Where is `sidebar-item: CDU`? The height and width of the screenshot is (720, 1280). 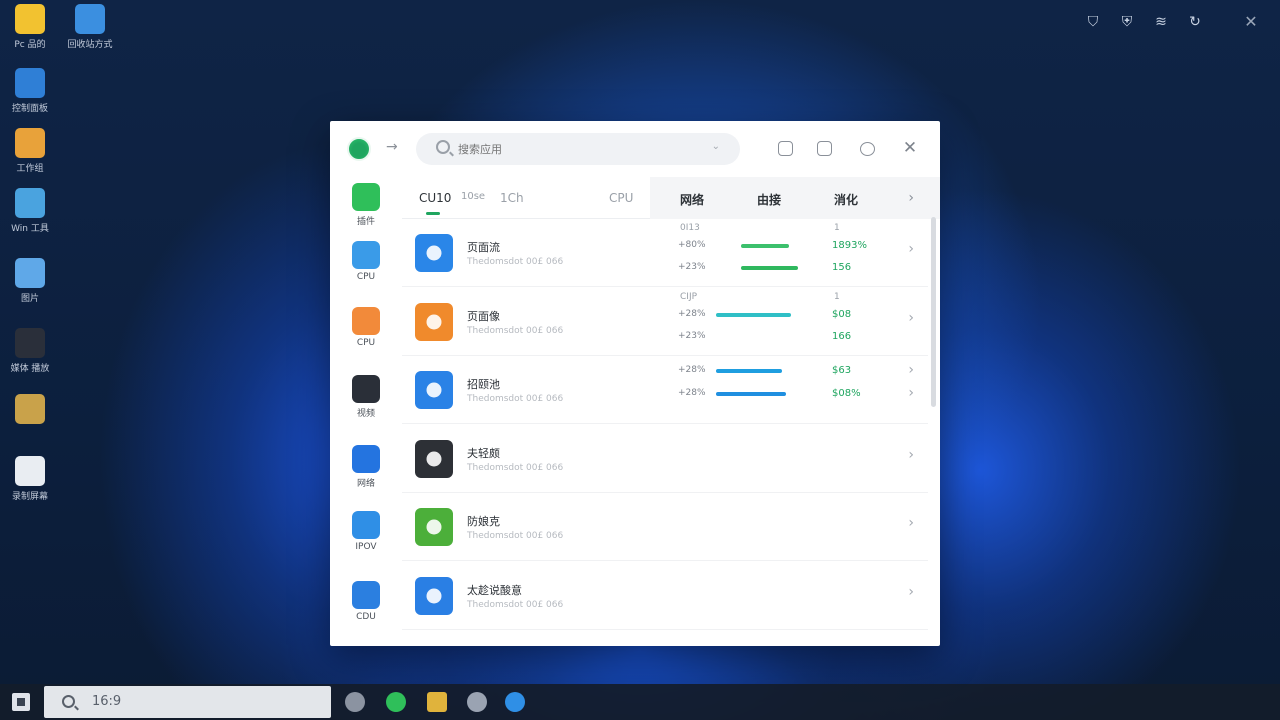
sidebar-item: CDU is located at coordinates (366, 601).